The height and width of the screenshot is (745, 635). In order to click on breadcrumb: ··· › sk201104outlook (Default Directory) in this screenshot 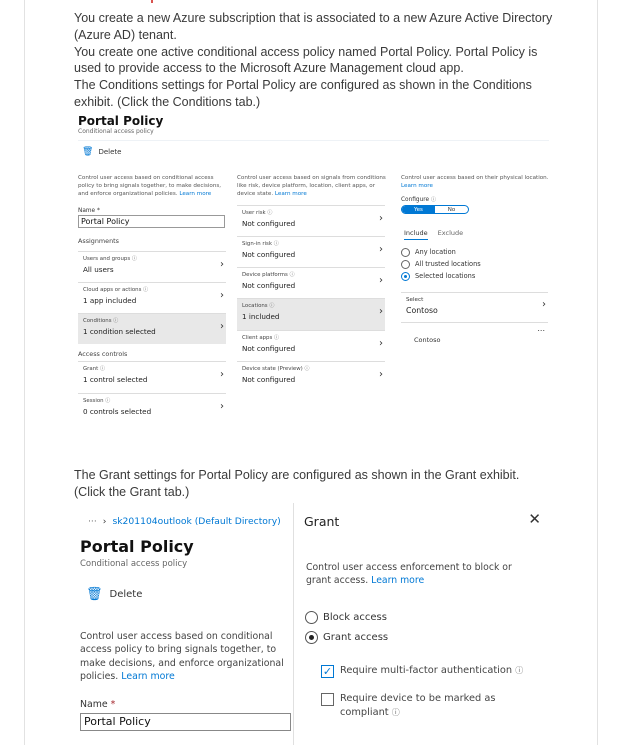, I will do `click(184, 521)`.